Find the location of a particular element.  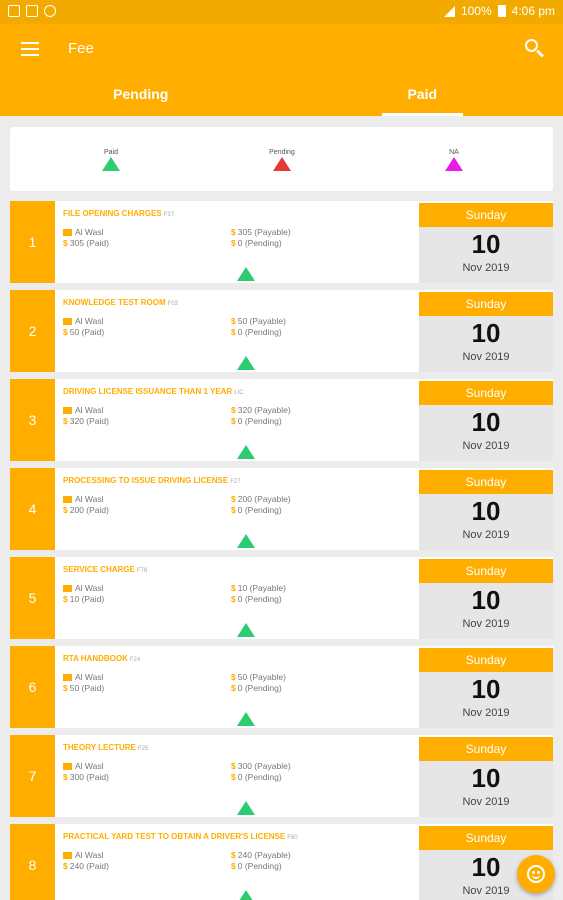

legend-paid: Paid is located at coordinates (111, 161).